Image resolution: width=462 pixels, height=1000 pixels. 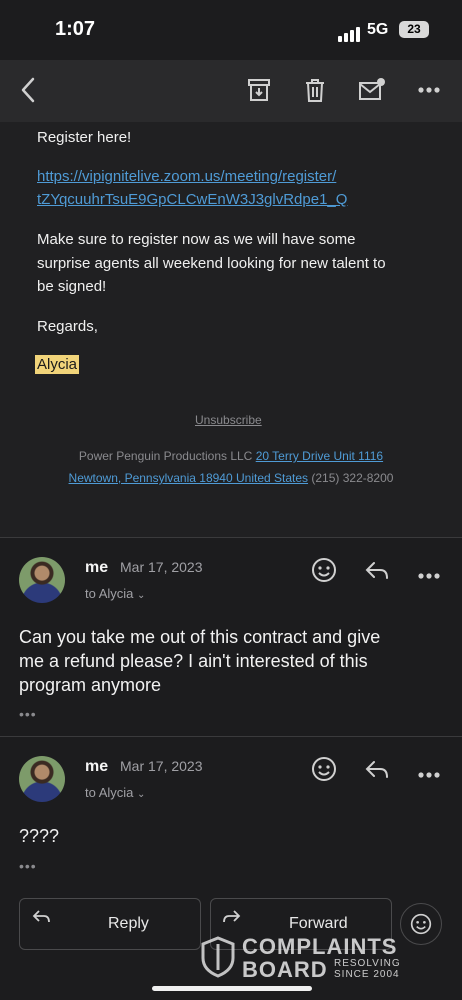 What do you see at coordinates (67, 326) in the screenshot?
I see `regards-text: Regards,` at bounding box center [67, 326].